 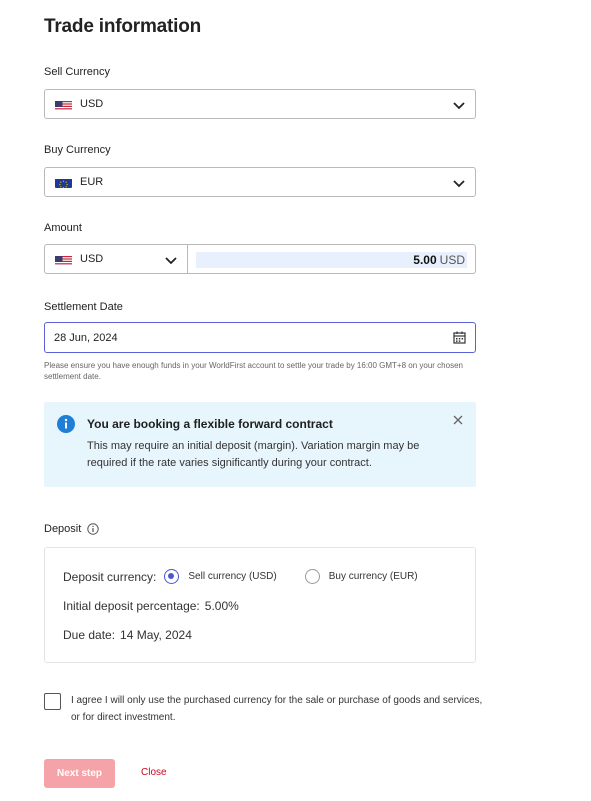 I want to click on deposit-due-row: Due date: 14 May, 2024, so click(x=127, y=635).